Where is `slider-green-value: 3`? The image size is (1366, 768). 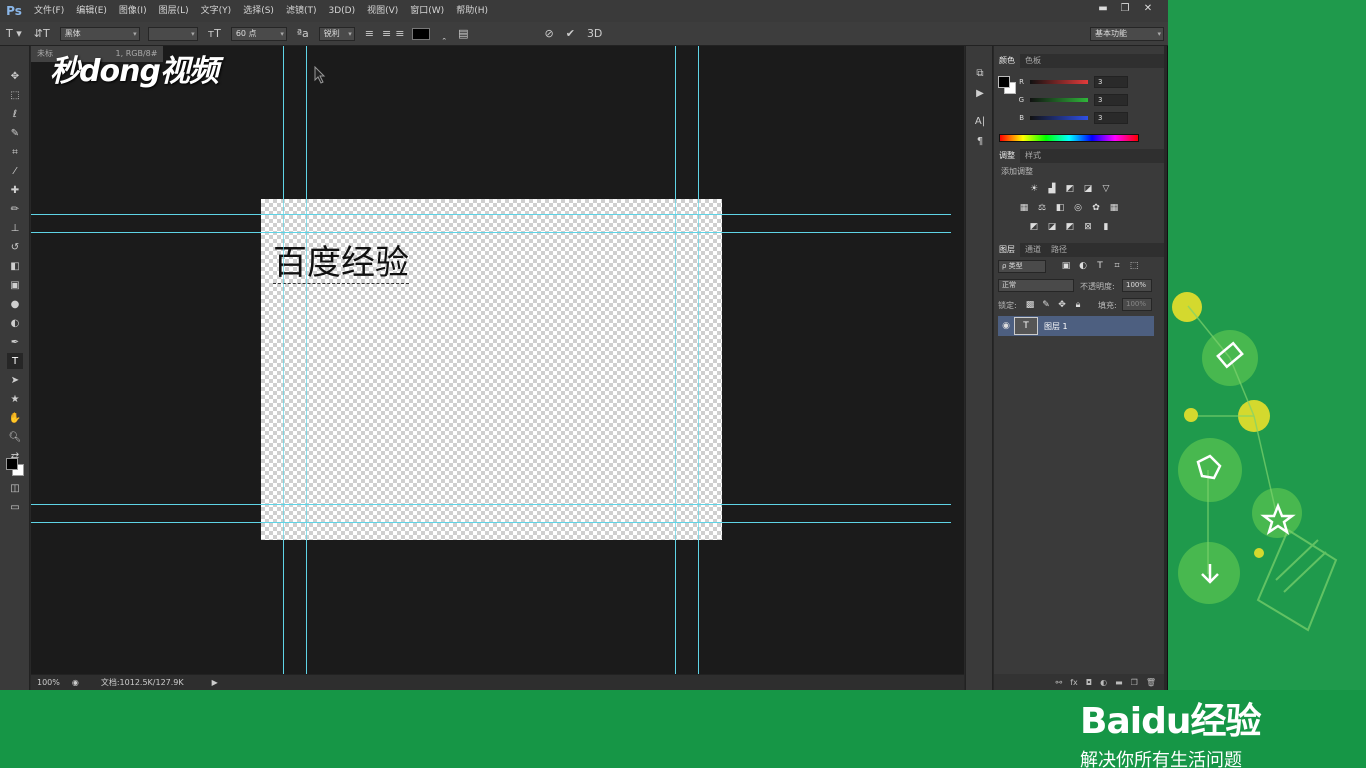 slider-green-value: 3 is located at coordinates (1111, 100).